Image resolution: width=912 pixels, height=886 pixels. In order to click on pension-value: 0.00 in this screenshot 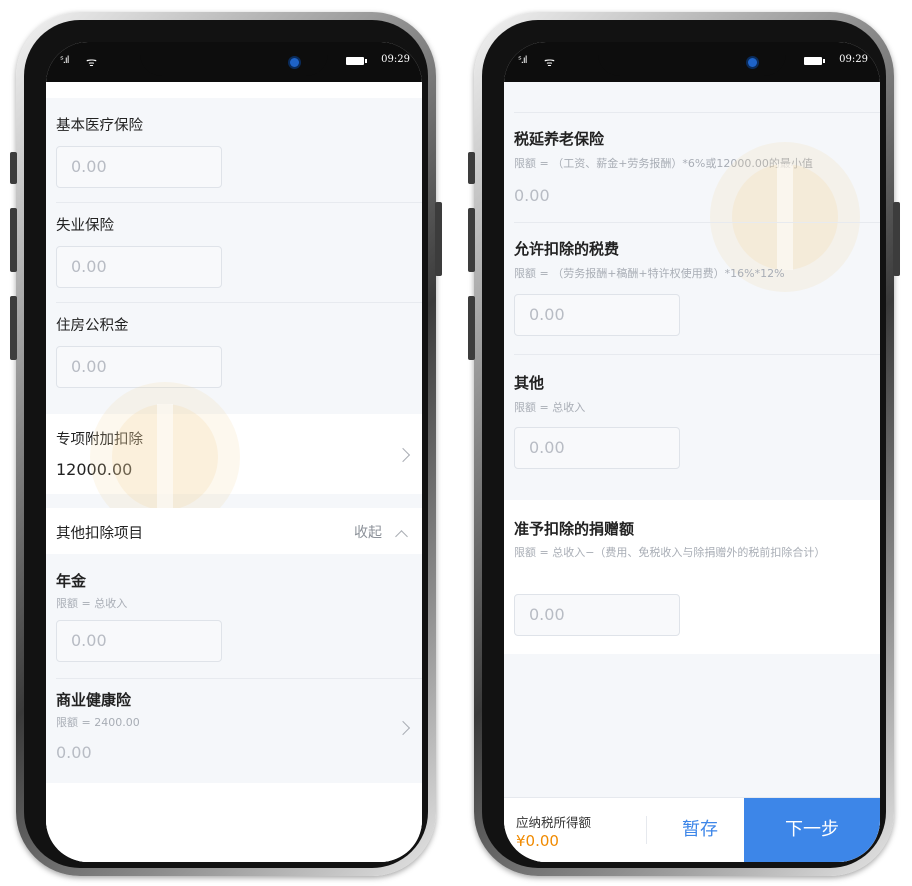, I will do `click(532, 195)`.